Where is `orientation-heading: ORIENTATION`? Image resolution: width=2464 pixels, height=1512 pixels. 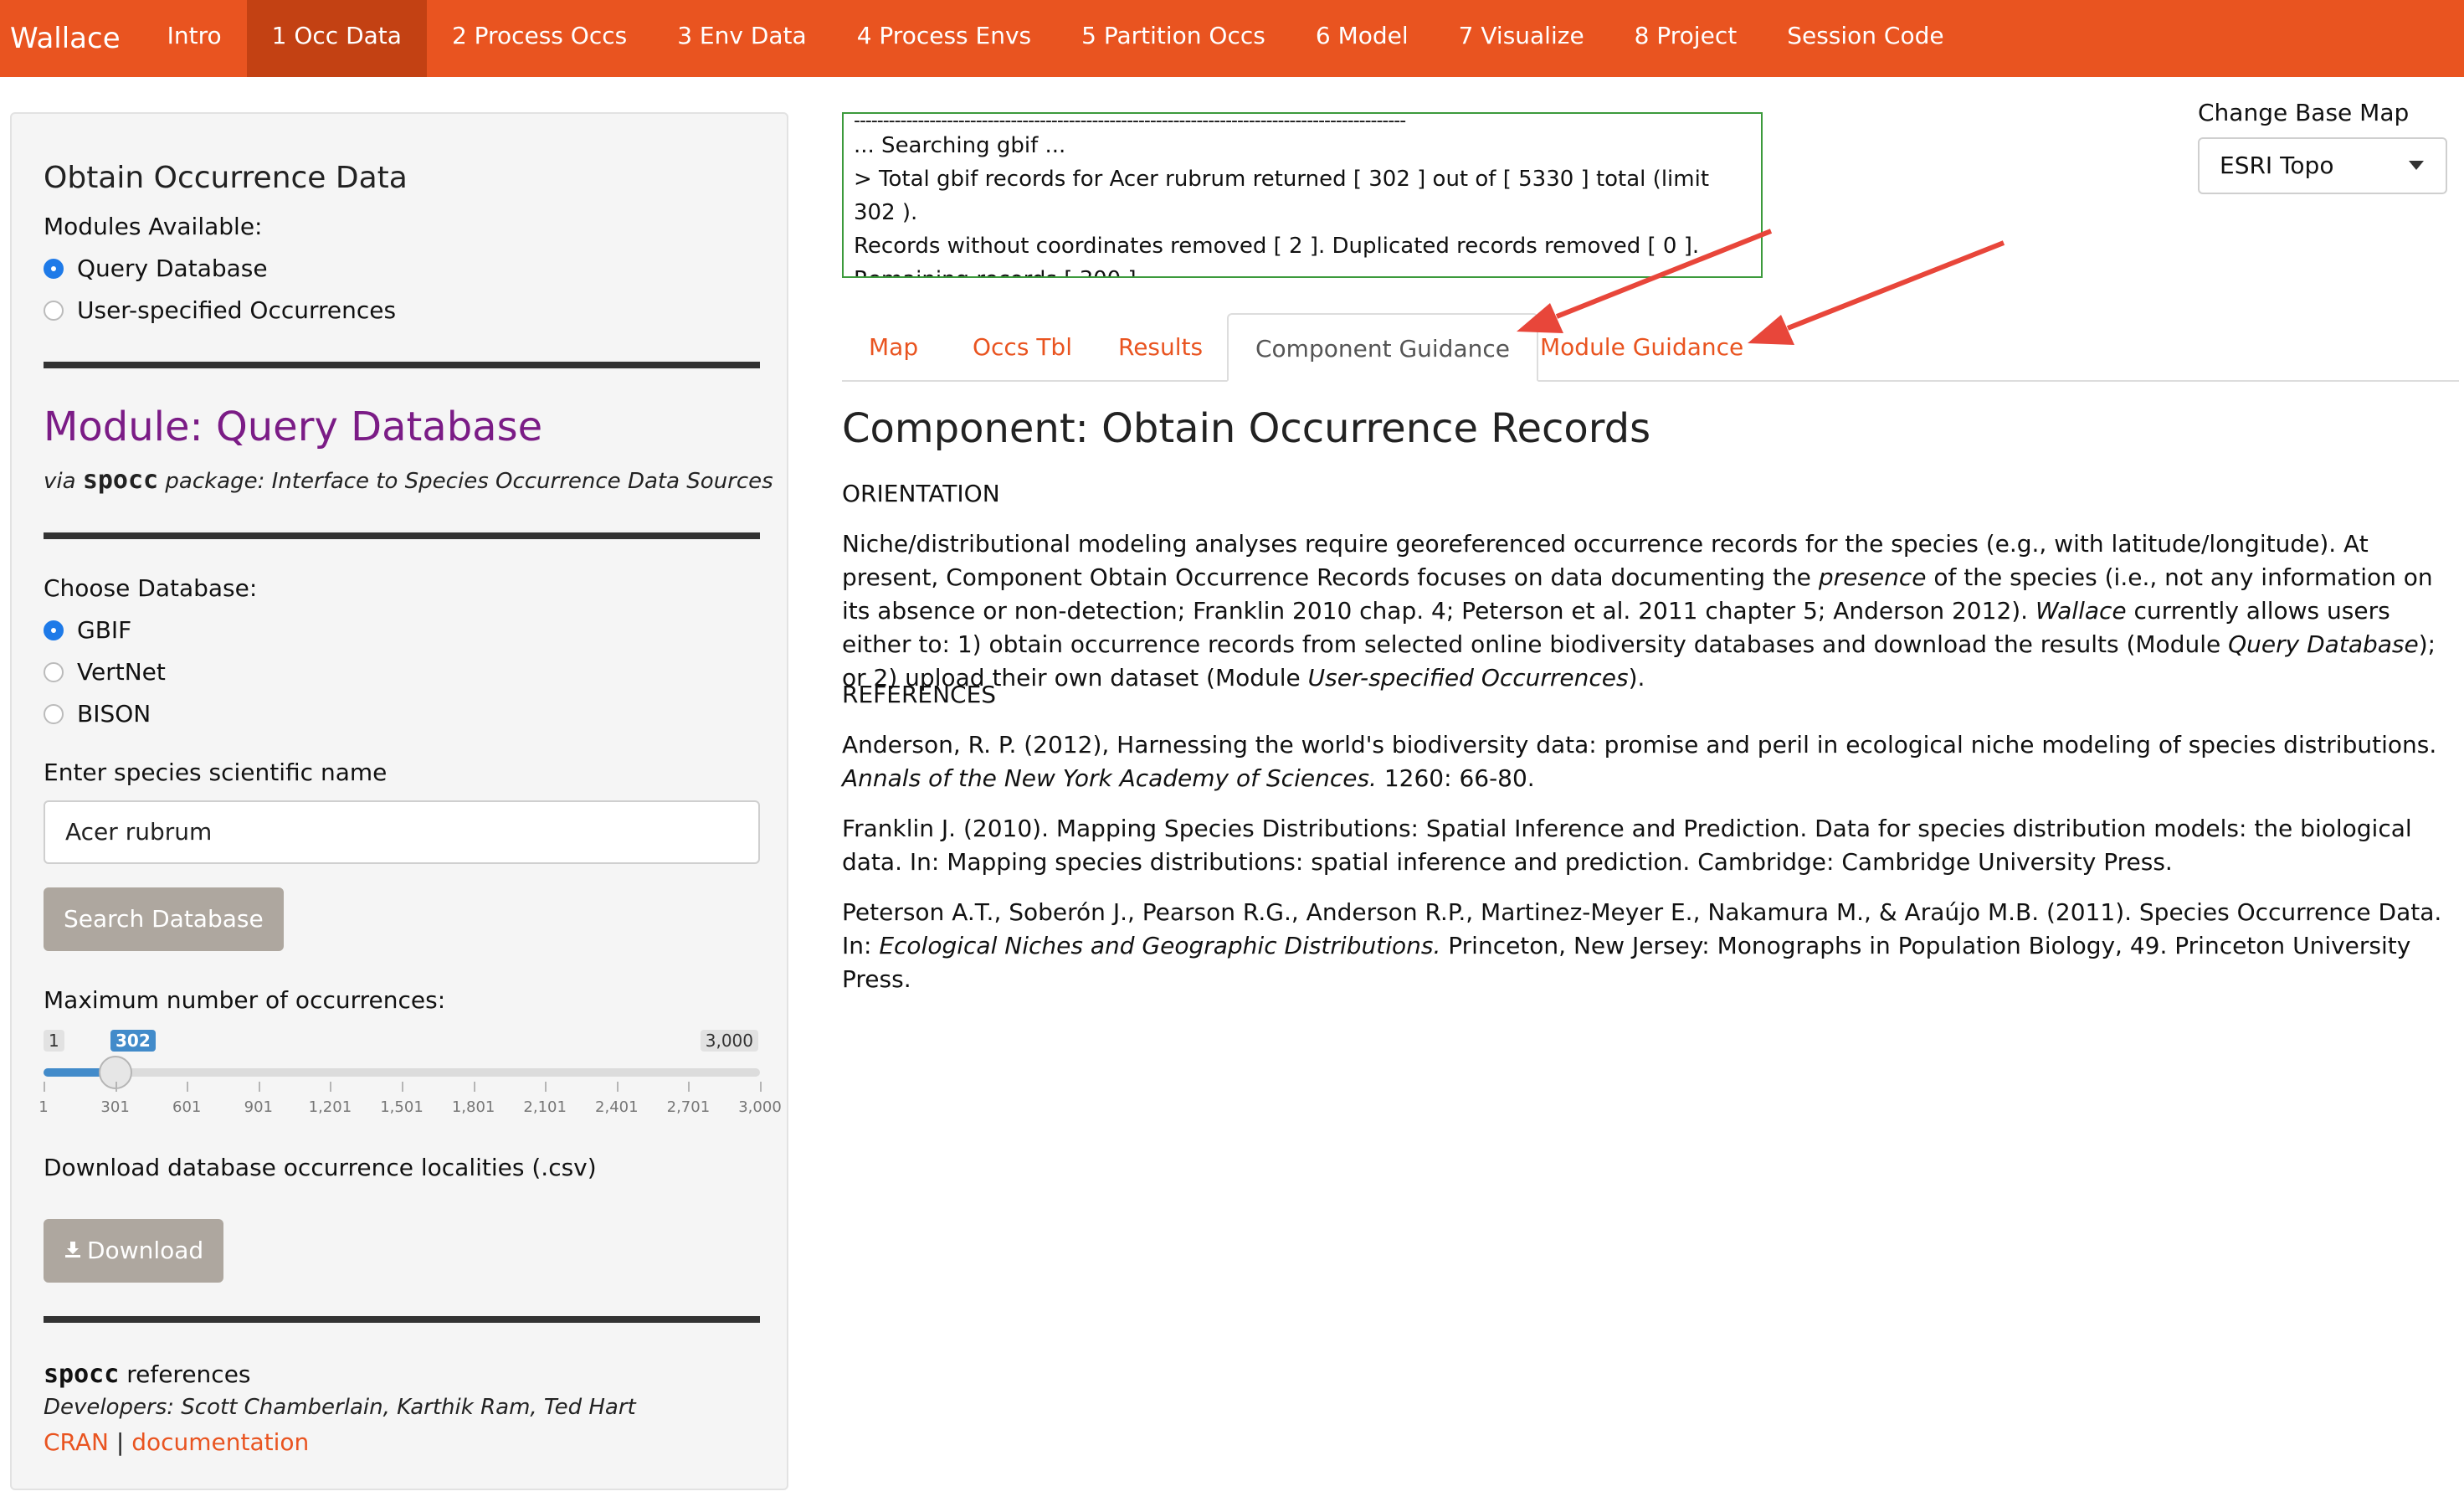
orientation-heading: ORIENTATION is located at coordinates (921, 494).